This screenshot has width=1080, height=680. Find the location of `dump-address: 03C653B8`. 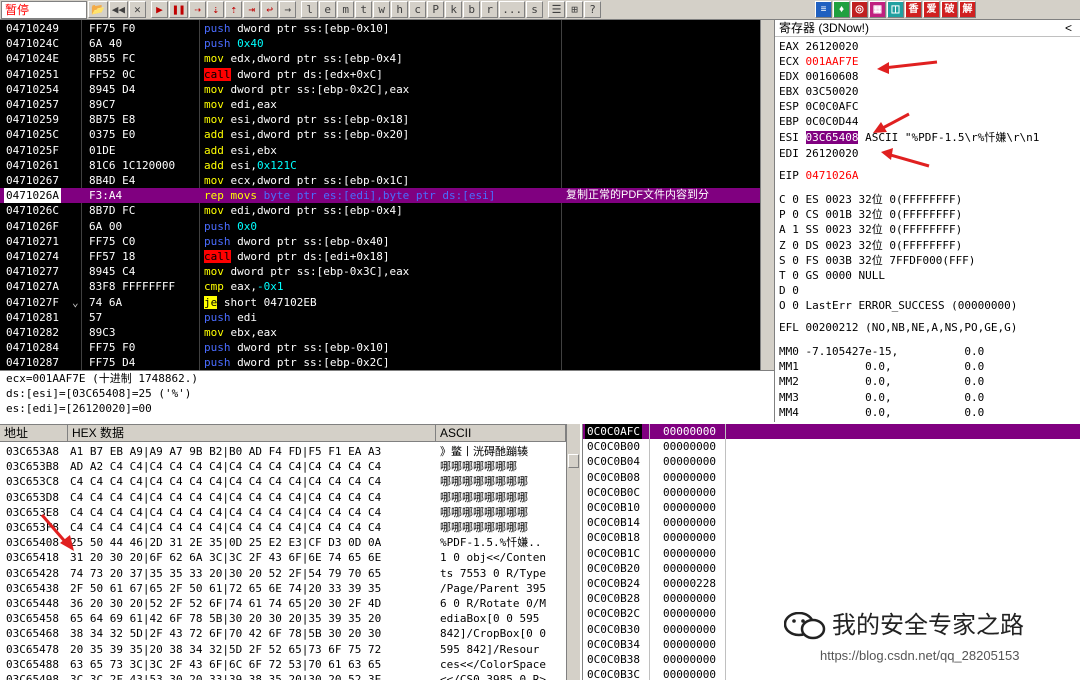

dump-address: 03C653B8 is located at coordinates (32, 466).